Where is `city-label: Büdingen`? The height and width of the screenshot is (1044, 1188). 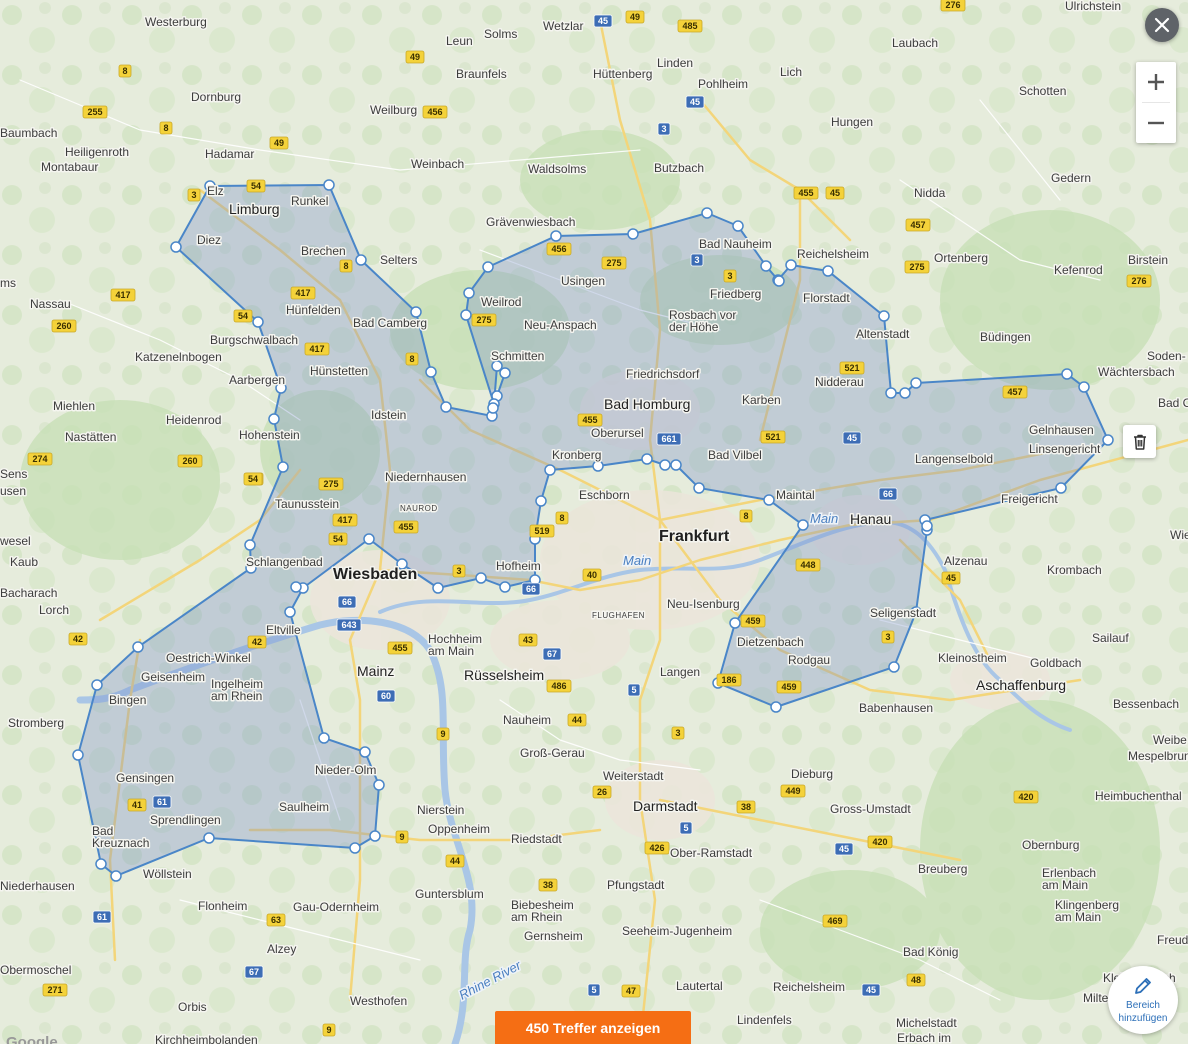 city-label: Büdingen is located at coordinates (1005, 337).